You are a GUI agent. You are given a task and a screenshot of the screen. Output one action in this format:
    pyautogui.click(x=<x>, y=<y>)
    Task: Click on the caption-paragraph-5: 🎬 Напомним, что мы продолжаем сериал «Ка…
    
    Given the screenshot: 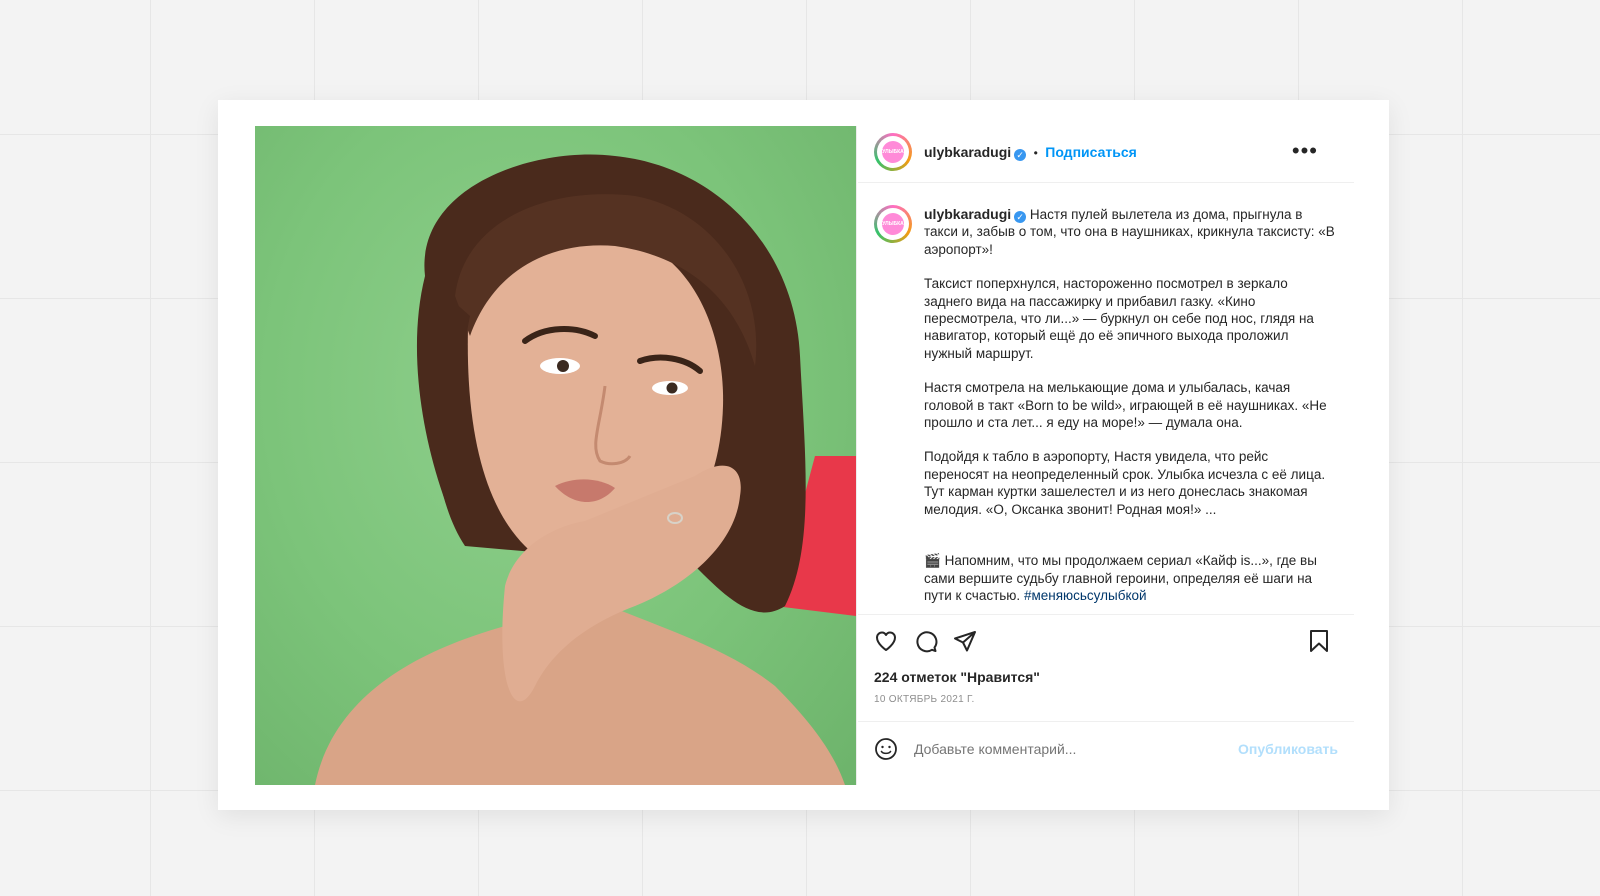 What is the action you would take?
    pyautogui.click(x=1130, y=578)
    